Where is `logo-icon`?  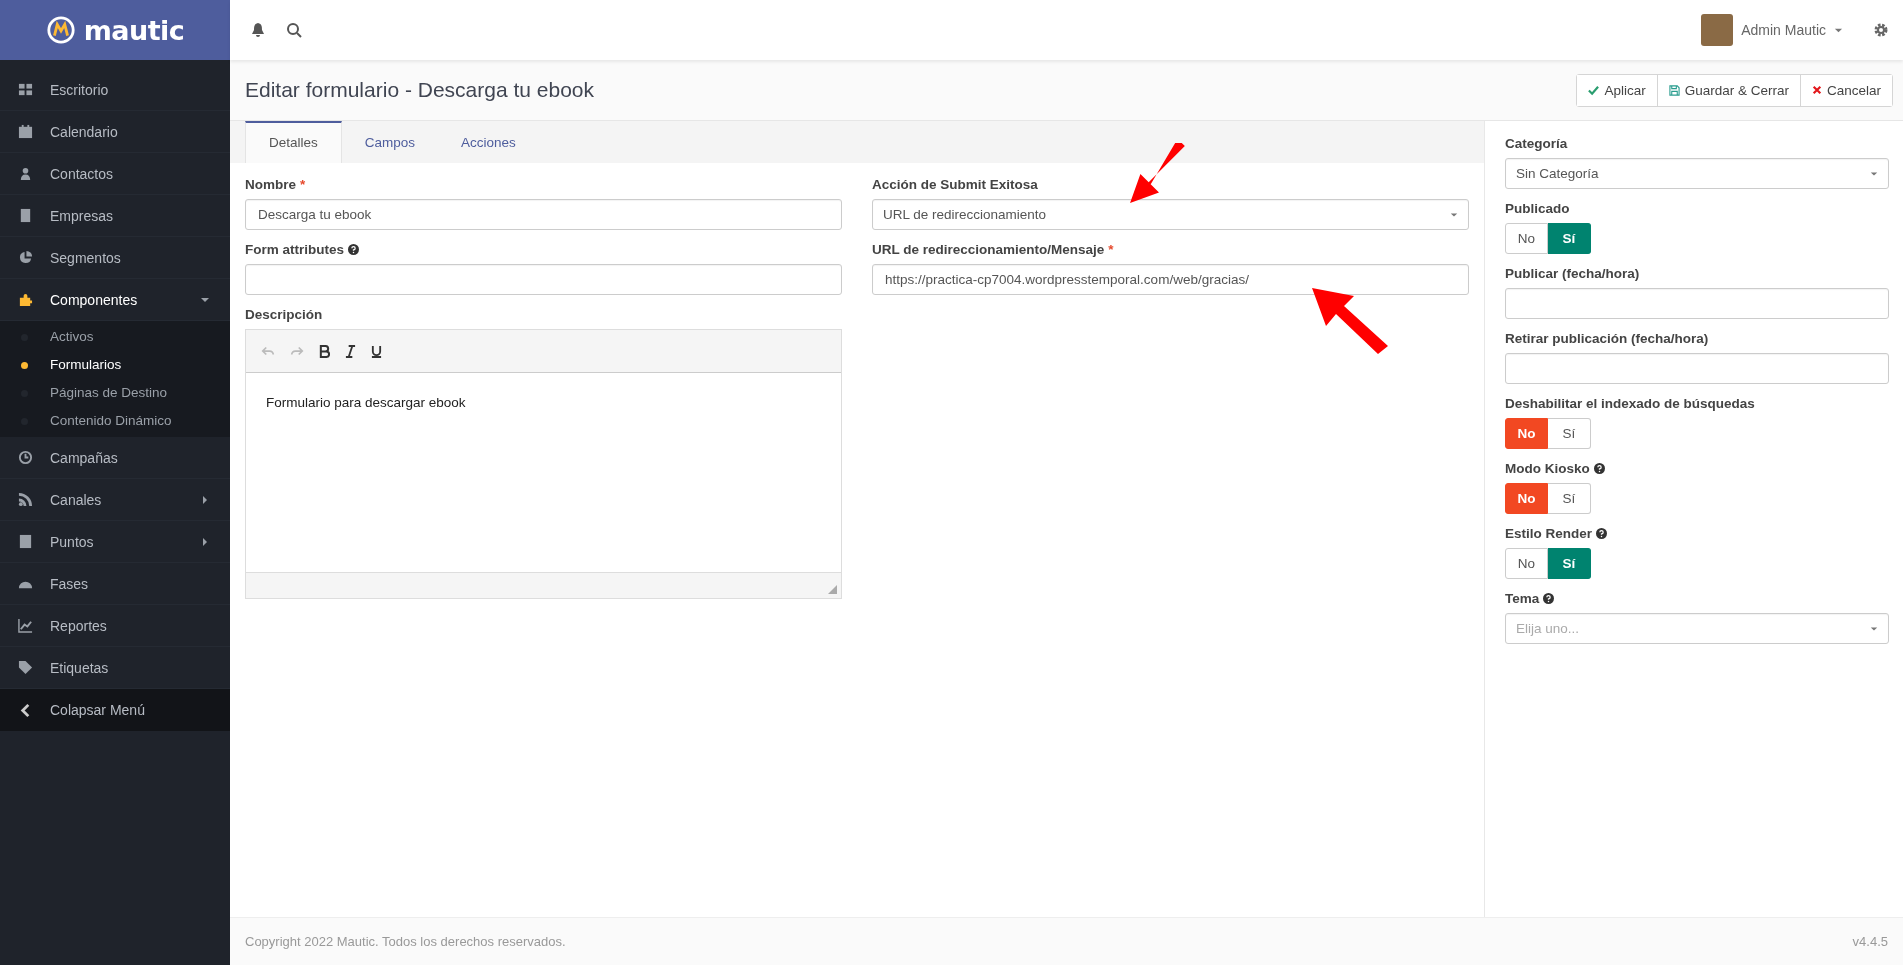 logo-icon is located at coordinates (60, 30).